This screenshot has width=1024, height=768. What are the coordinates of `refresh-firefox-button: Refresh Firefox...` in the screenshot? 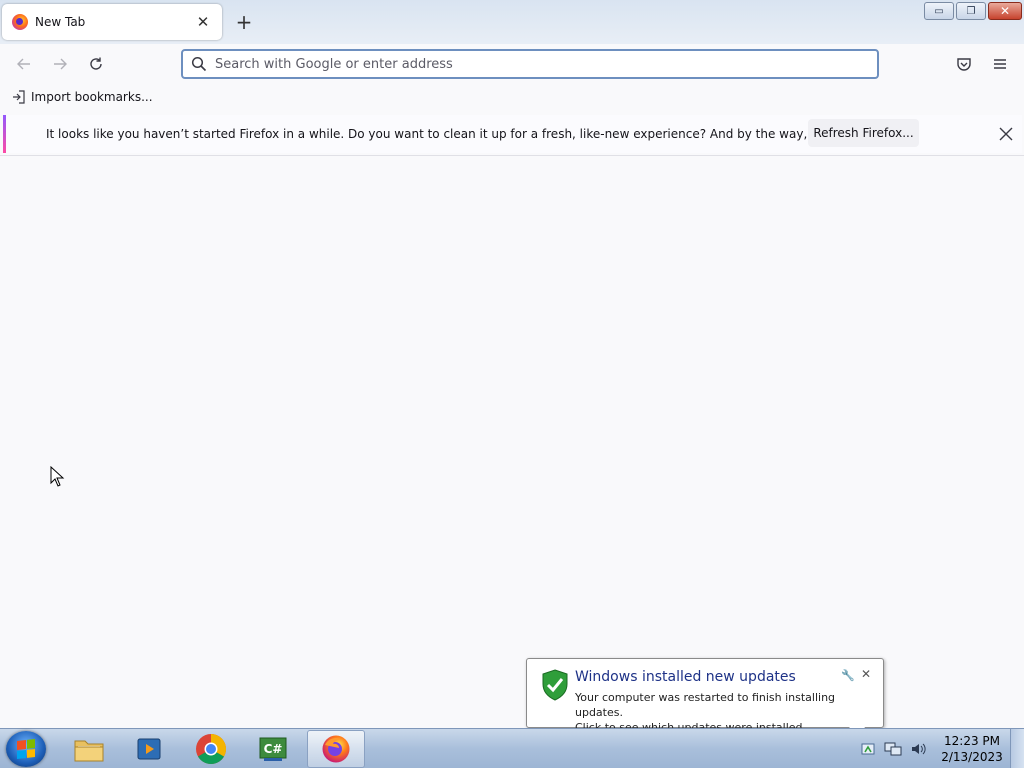 It's located at (863, 133).